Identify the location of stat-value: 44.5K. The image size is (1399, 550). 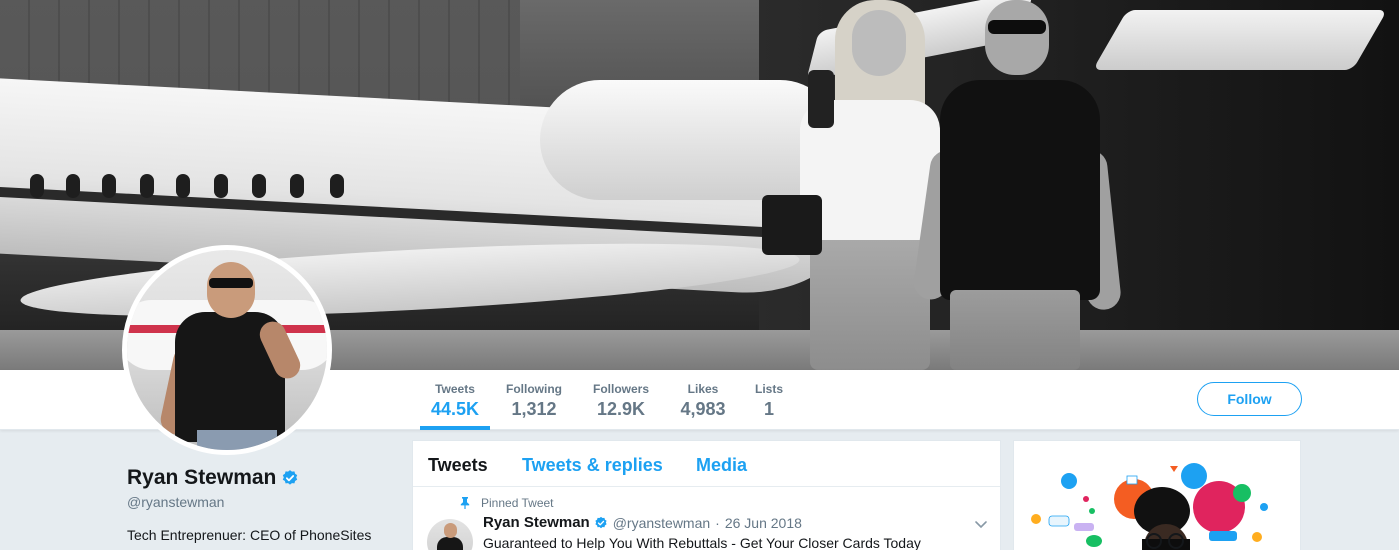
(455, 409).